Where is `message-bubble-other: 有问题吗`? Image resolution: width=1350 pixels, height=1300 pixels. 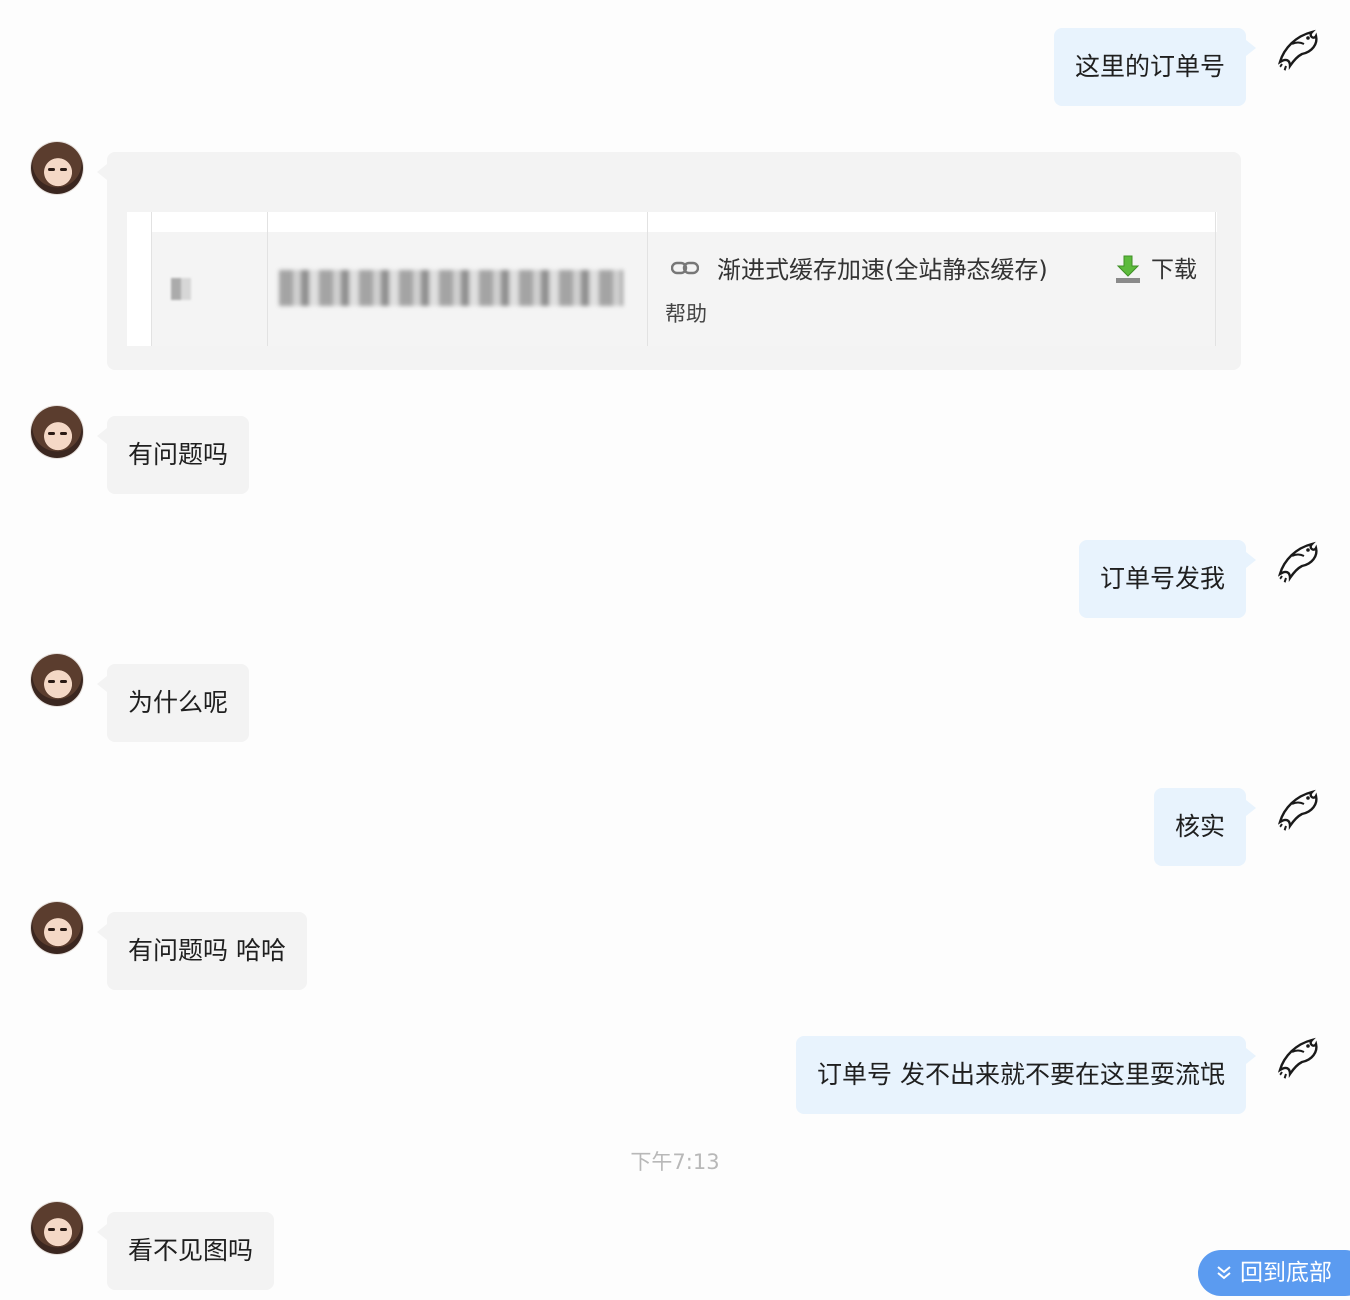 message-bubble-other: 有问题吗 is located at coordinates (173, 455).